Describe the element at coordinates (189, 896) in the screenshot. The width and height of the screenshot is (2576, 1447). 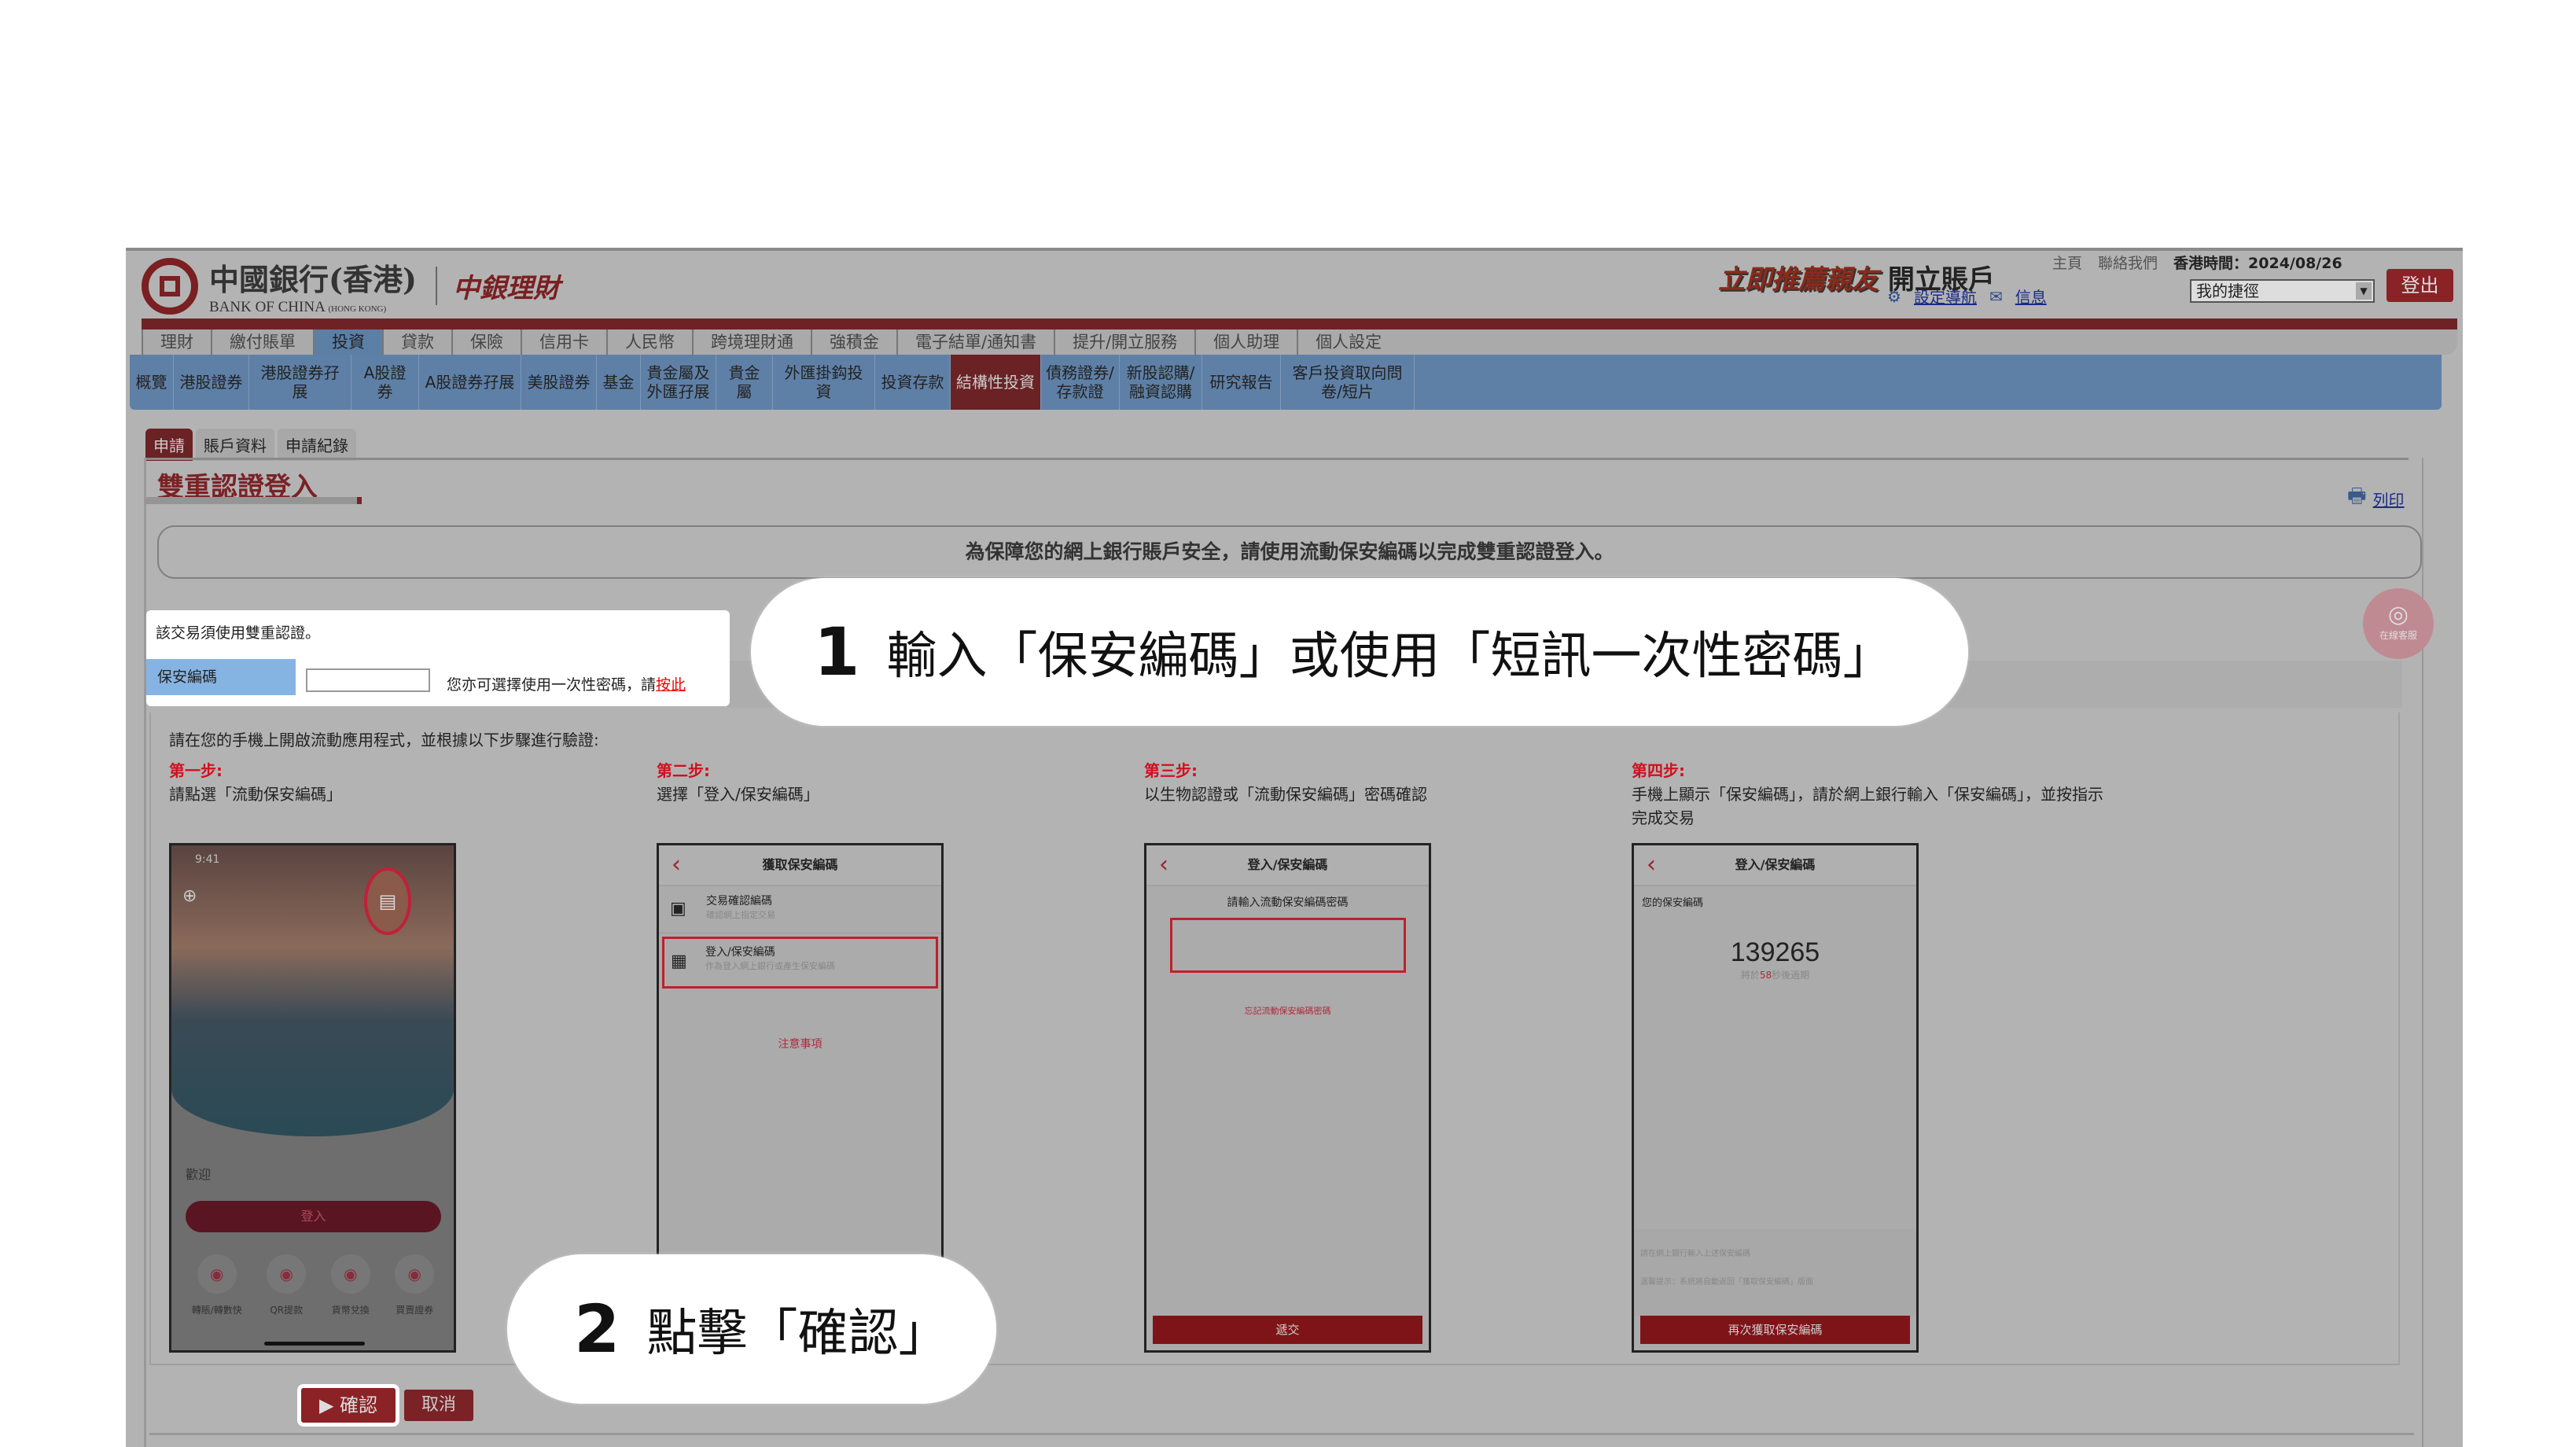
I see `boc-logo-icon: ⊕` at that location.